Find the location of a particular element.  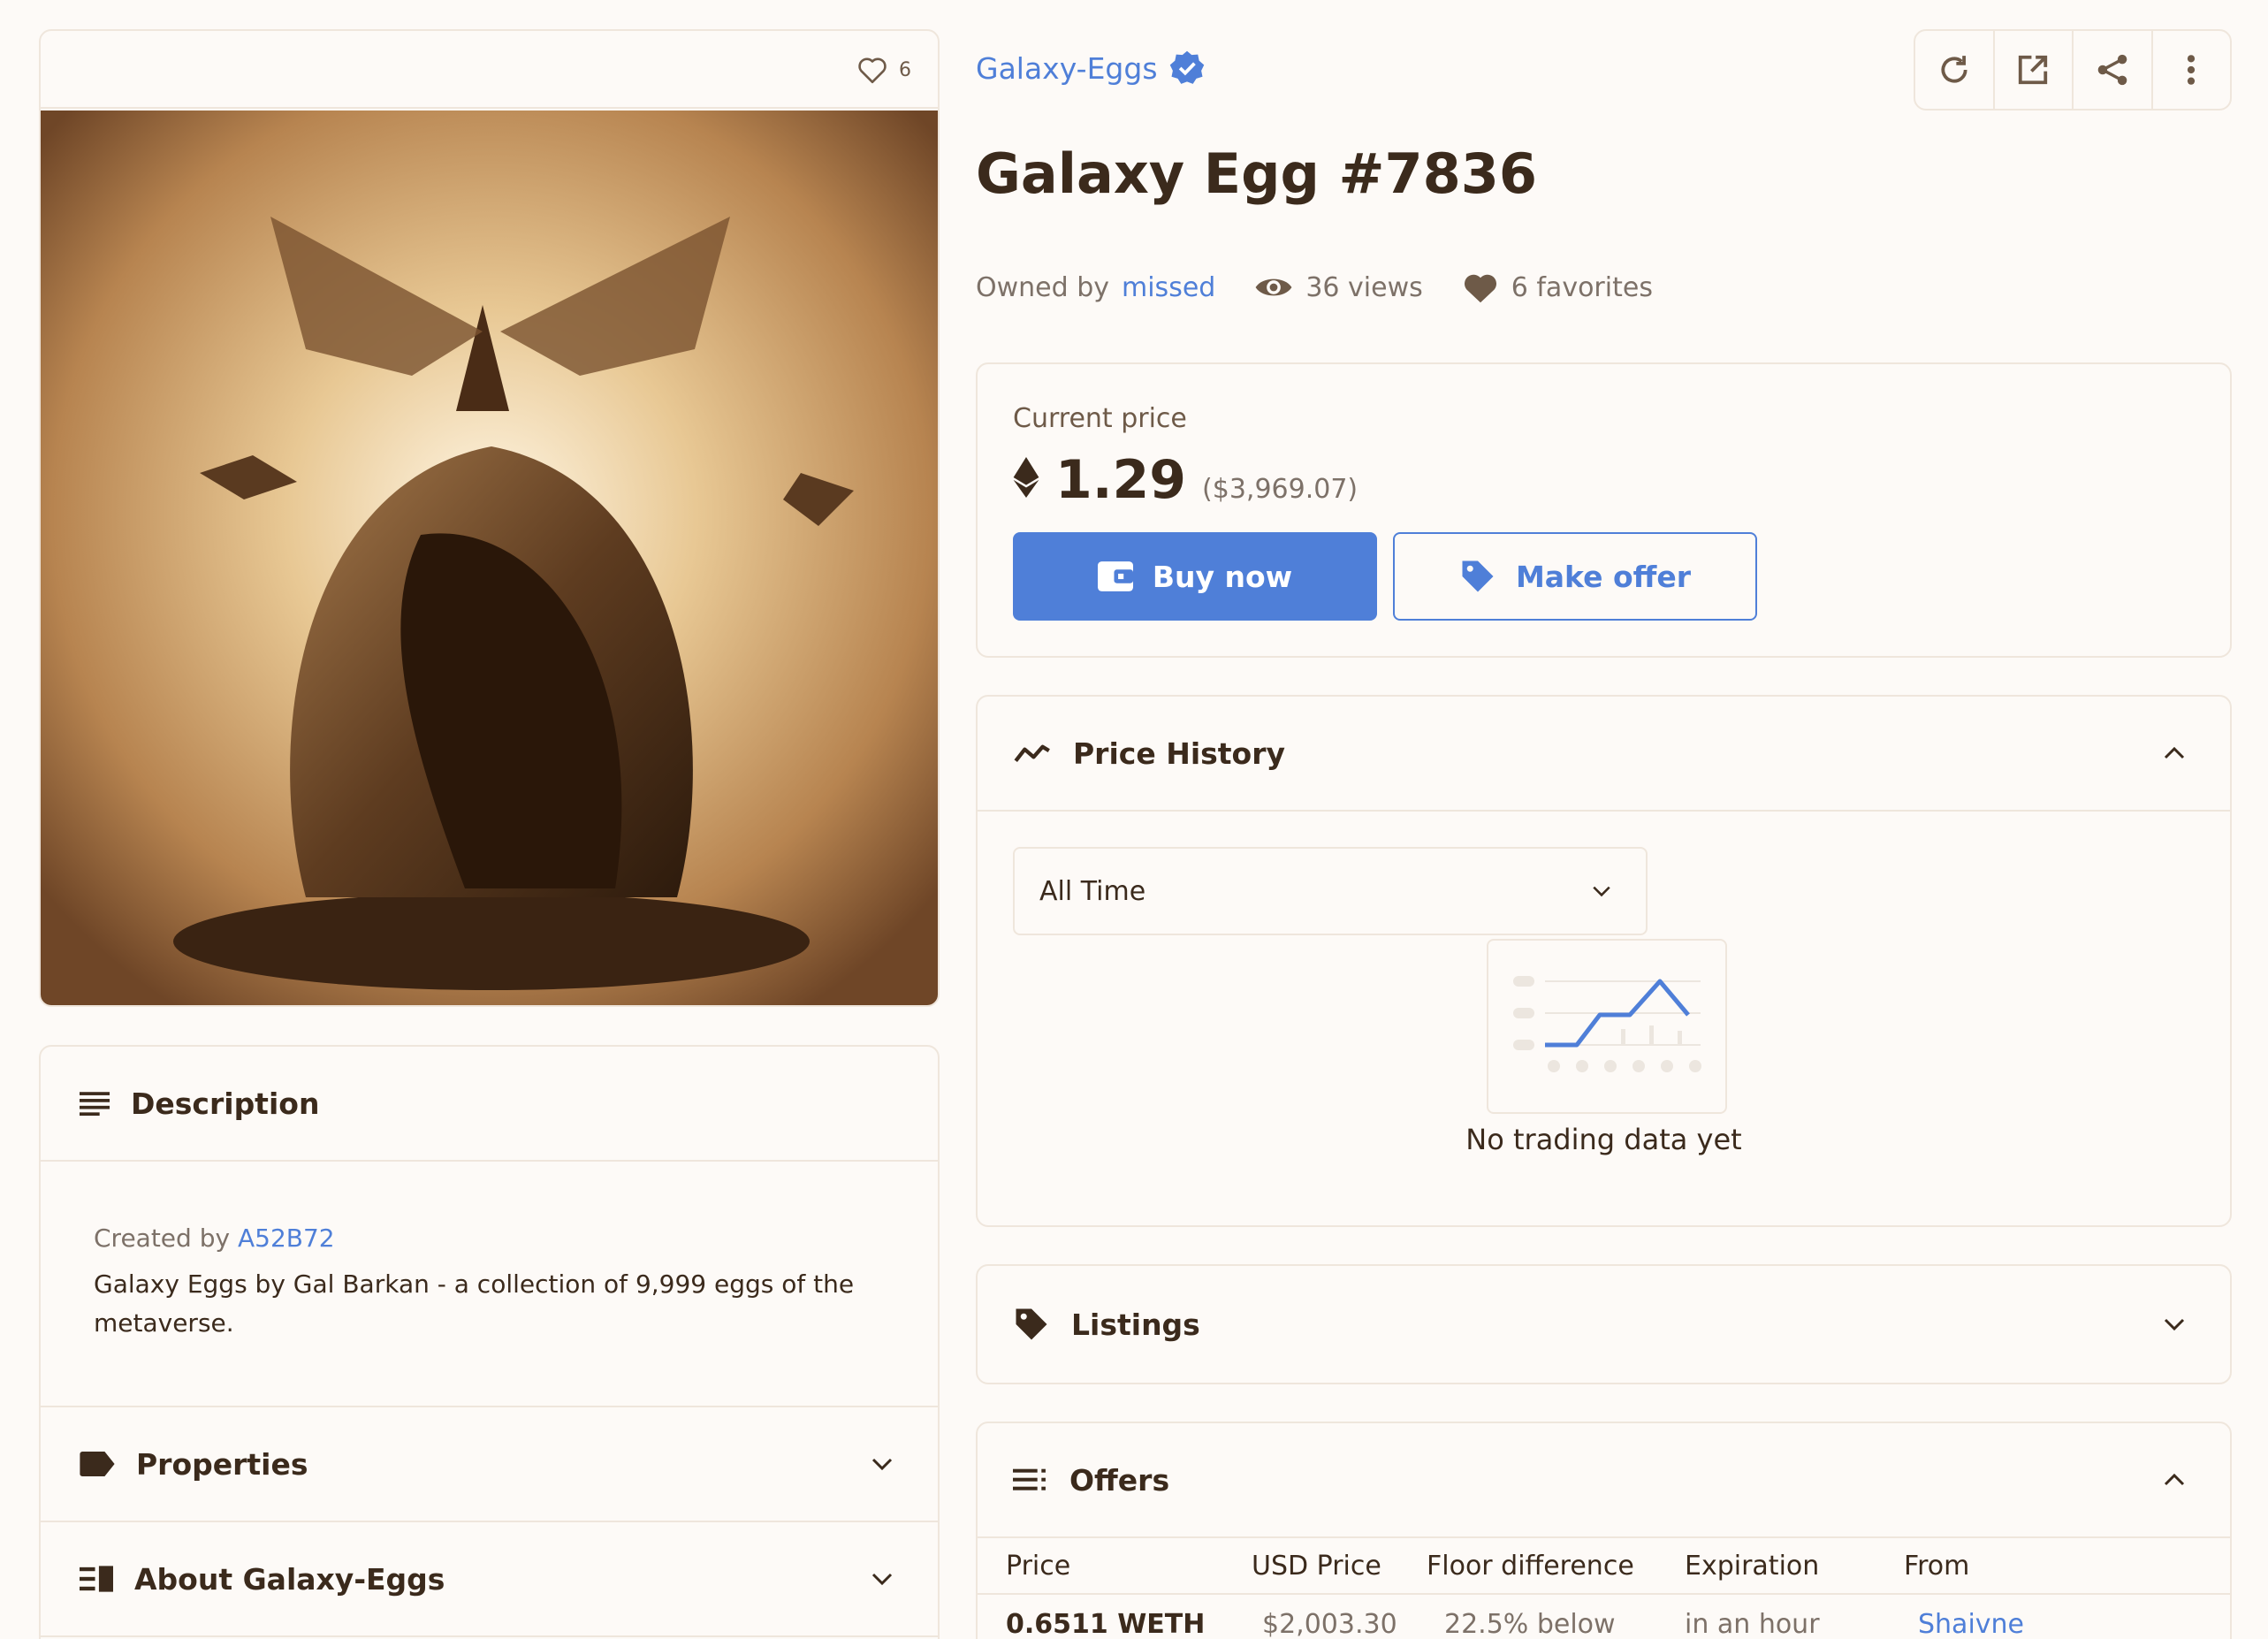

time-range-value: All Time is located at coordinates (1093, 891).